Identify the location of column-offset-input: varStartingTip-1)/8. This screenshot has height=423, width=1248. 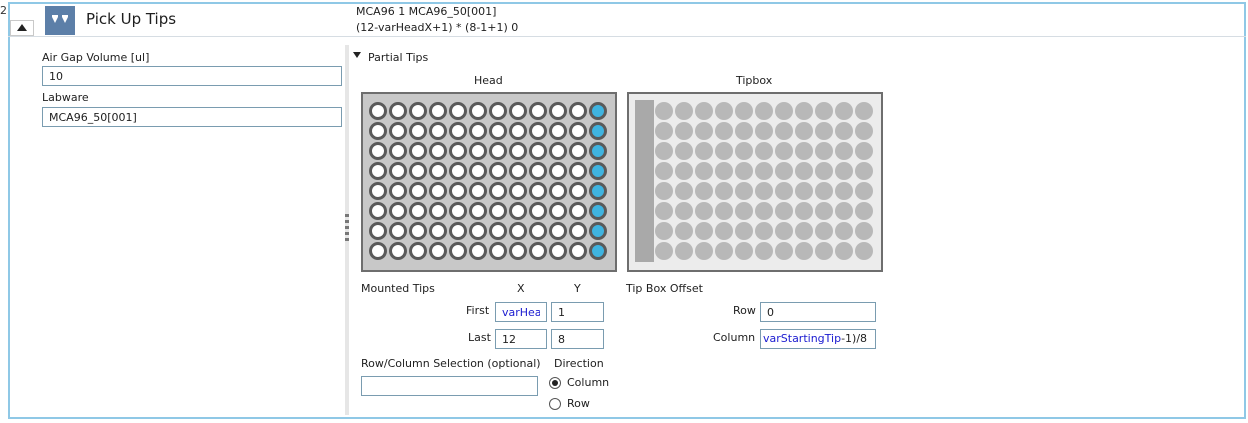
(818, 339).